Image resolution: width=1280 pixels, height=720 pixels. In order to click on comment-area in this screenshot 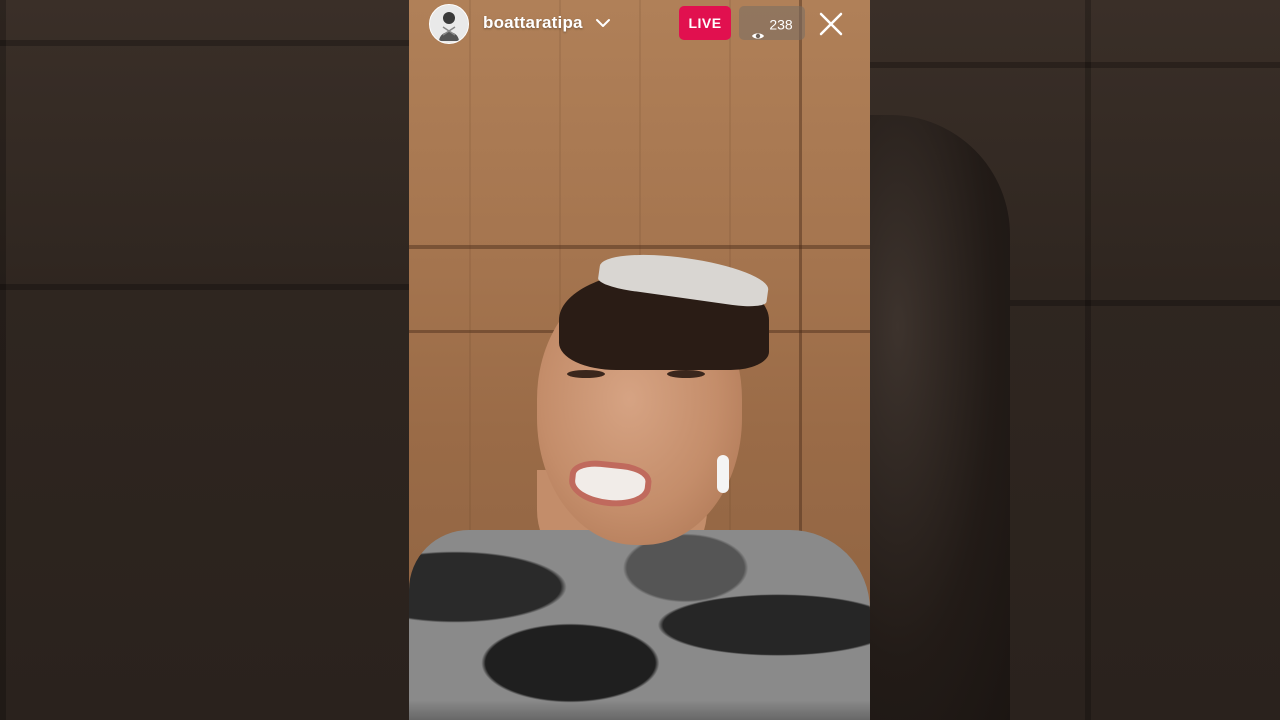, I will do `click(639, 710)`.